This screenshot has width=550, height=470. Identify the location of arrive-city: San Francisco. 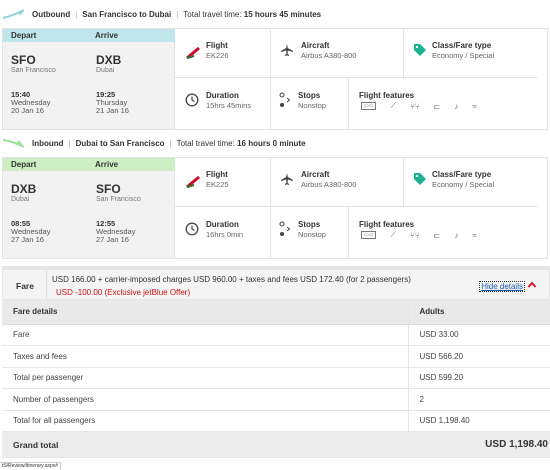
(118, 199).